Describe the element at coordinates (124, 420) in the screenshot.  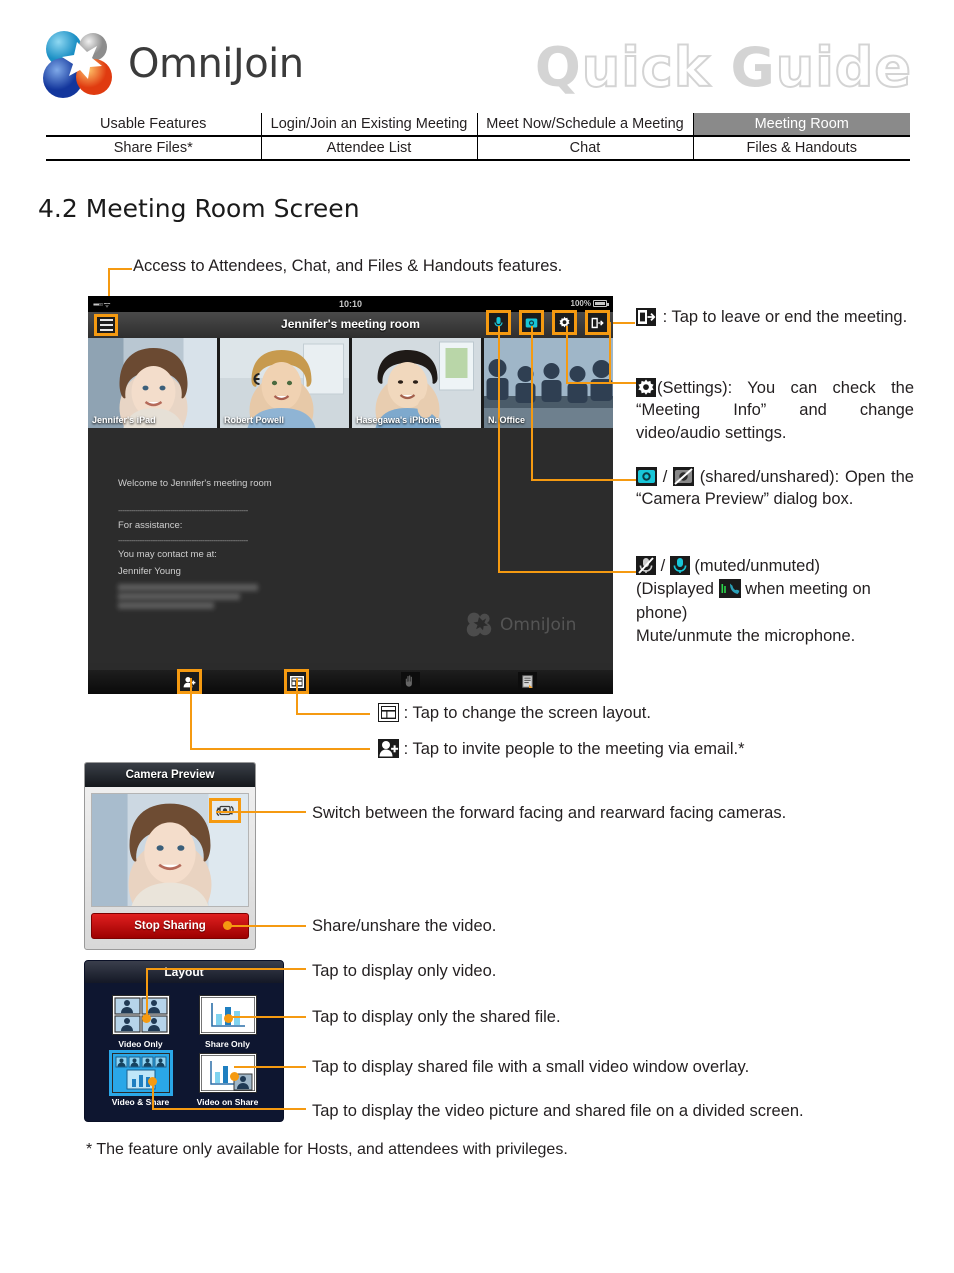
I see `participant-name: Jennifer's iPad` at that location.